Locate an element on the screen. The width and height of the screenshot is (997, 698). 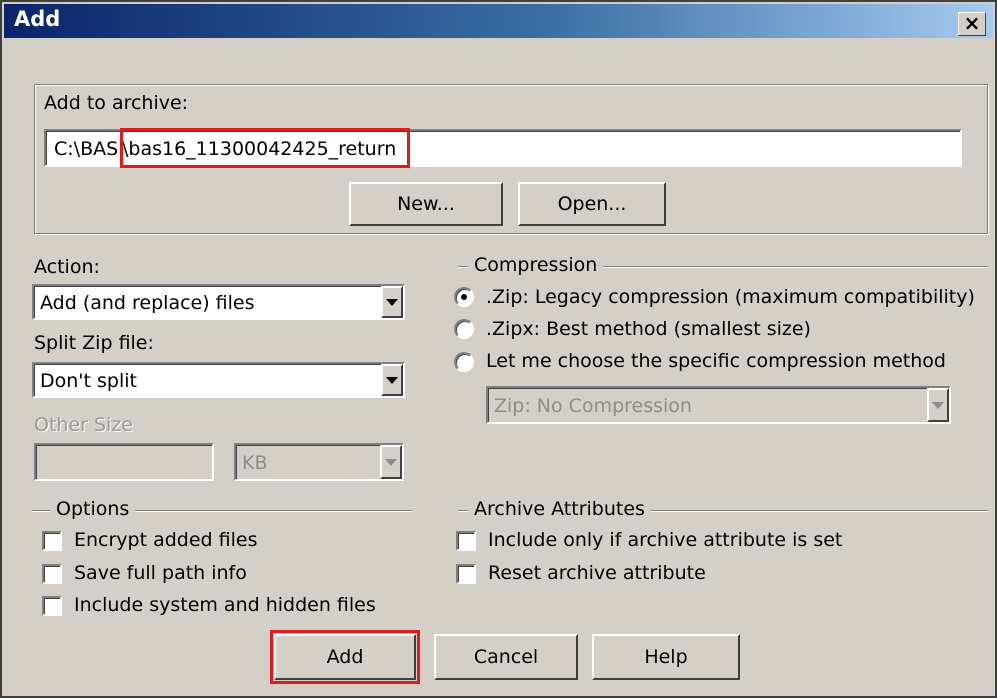
archive-path-prefix: C:\BAS is located at coordinates (86, 149).